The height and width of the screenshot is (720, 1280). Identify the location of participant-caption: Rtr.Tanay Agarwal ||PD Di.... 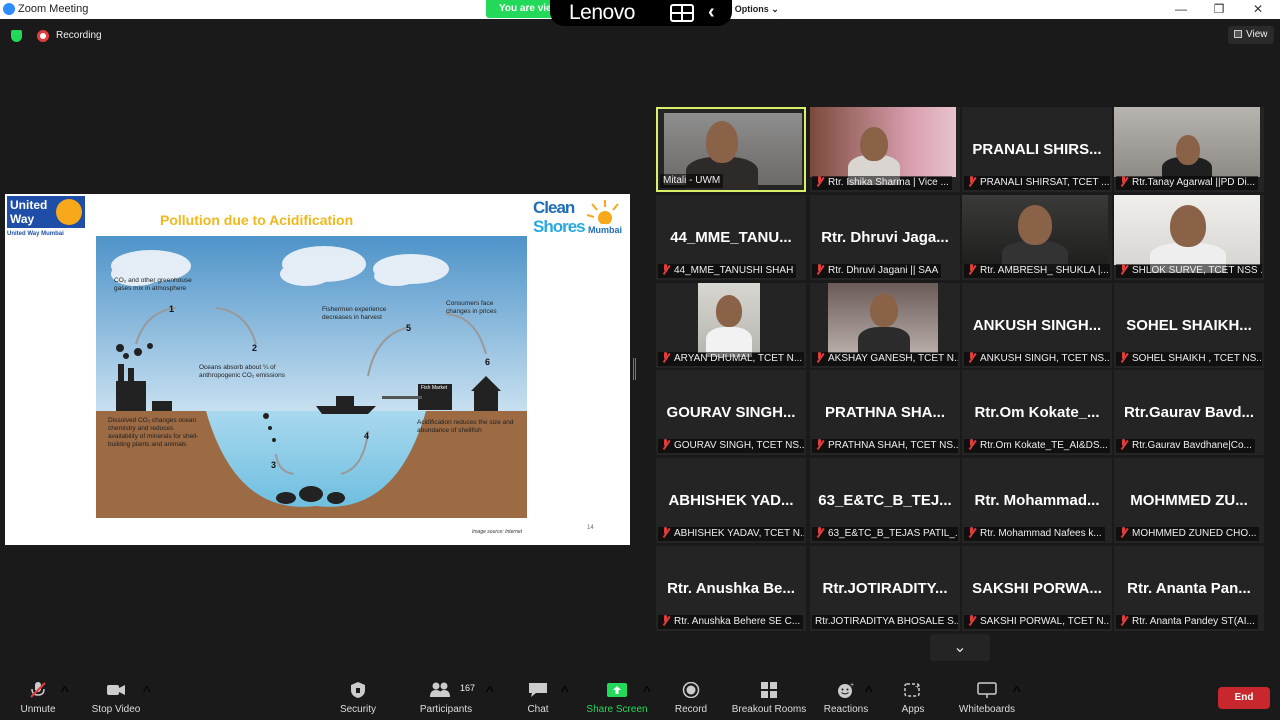
(1187, 183).